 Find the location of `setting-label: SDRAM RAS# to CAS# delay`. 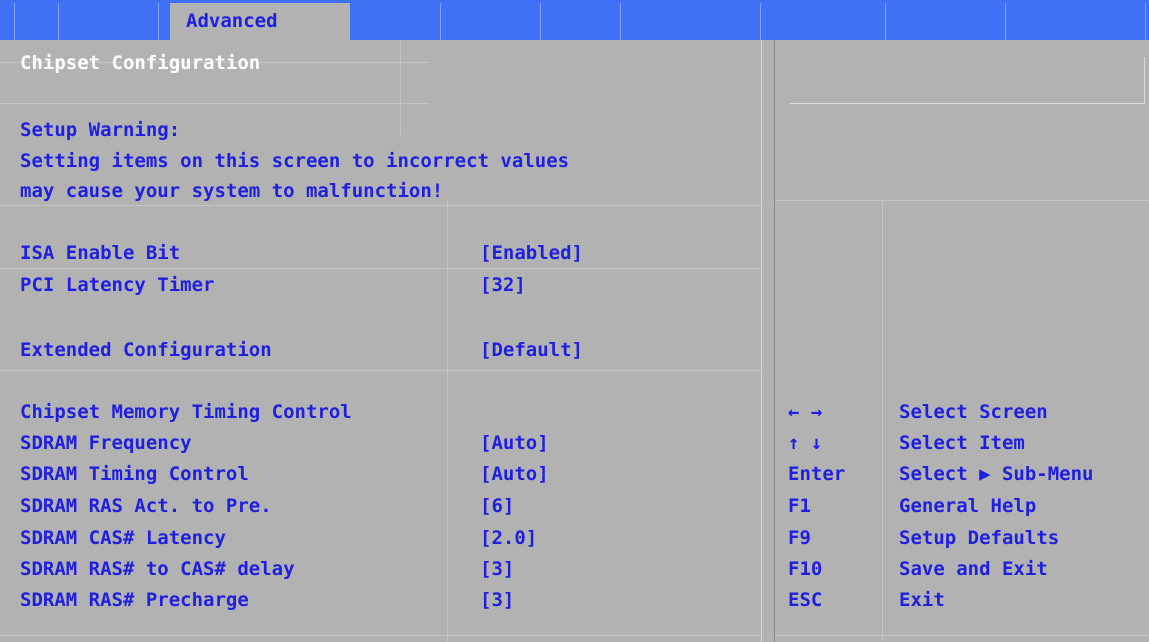

setting-label: SDRAM RAS# to CAS# delay is located at coordinates (157, 569).